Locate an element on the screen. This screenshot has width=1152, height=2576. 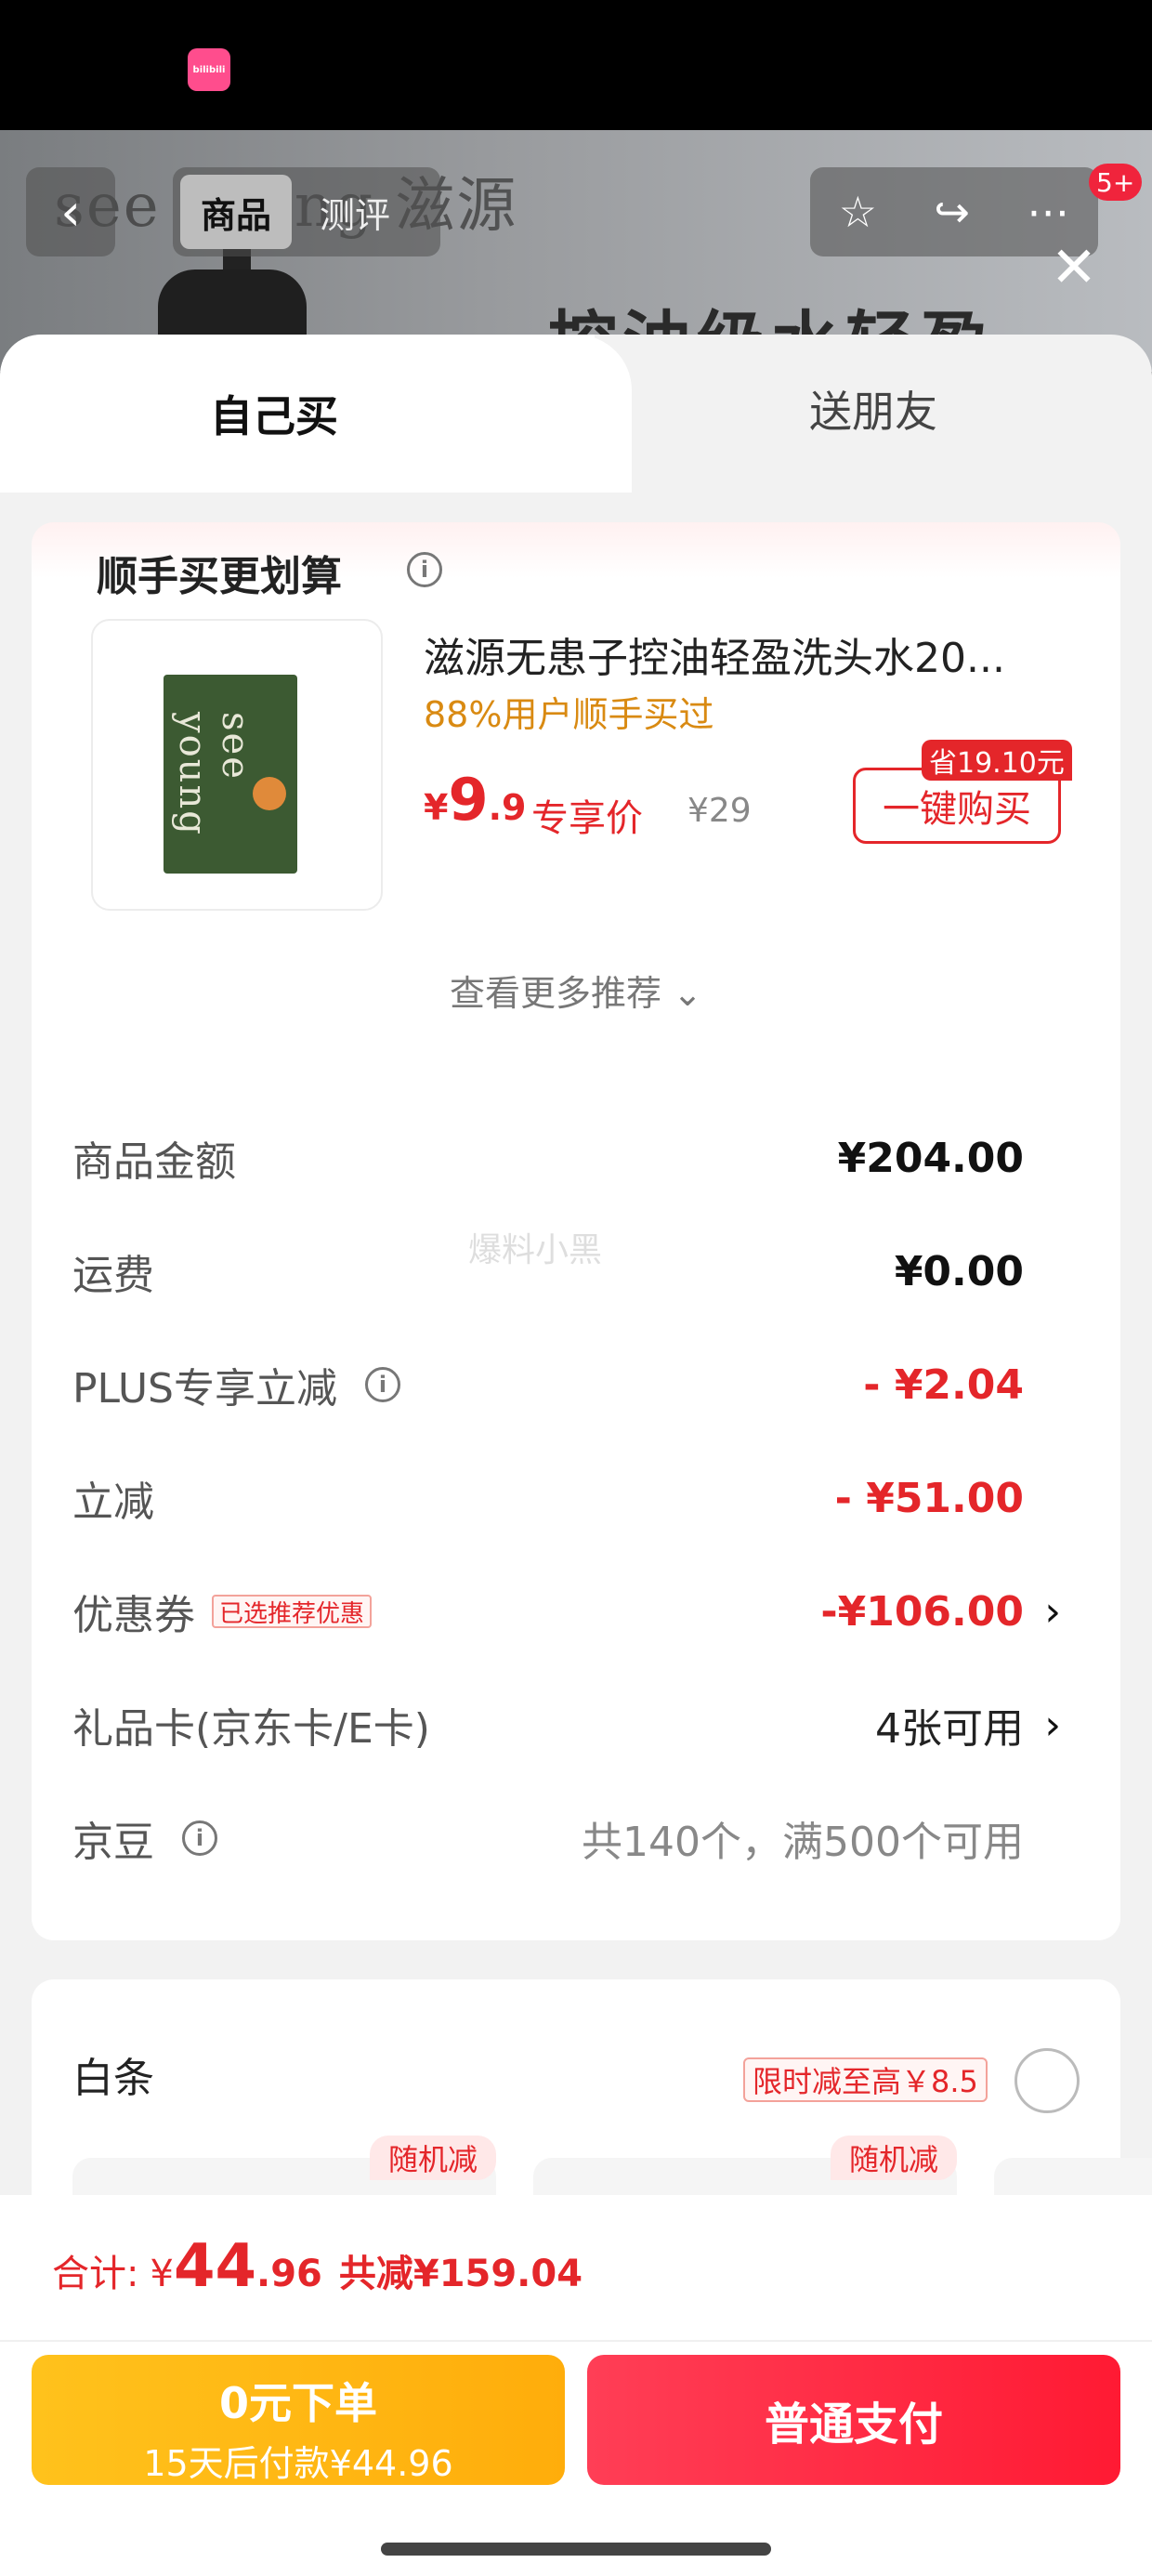
bought-ratio: 88%用户顺手买过 is located at coordinates (569, 714).